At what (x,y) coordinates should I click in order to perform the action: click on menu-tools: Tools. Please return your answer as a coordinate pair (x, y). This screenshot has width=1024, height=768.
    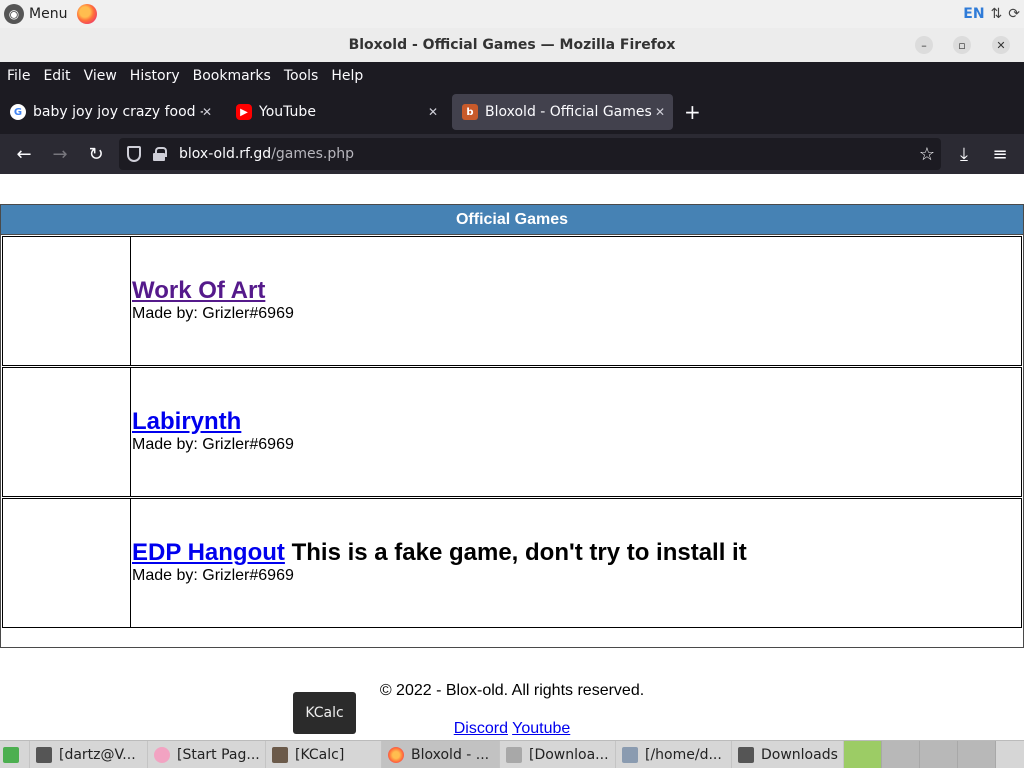
    Looking at the image, I should click on (301, 76).